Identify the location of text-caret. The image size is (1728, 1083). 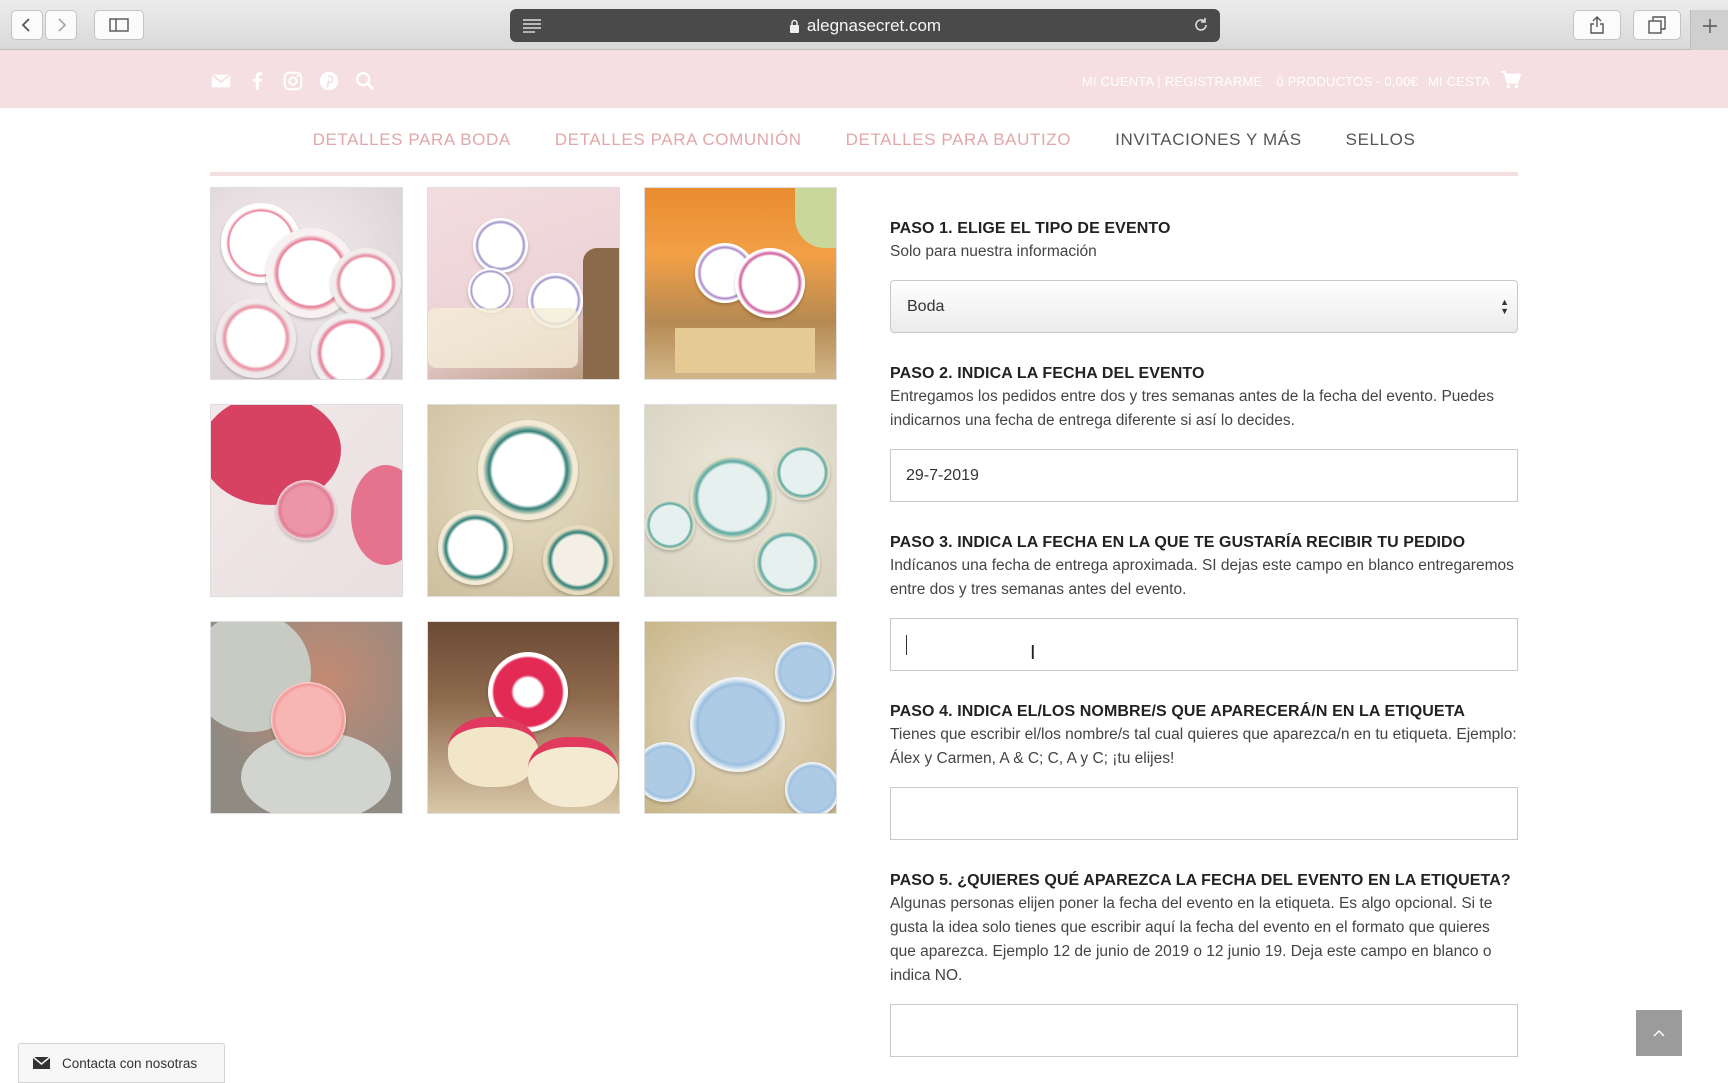
(906, 644).